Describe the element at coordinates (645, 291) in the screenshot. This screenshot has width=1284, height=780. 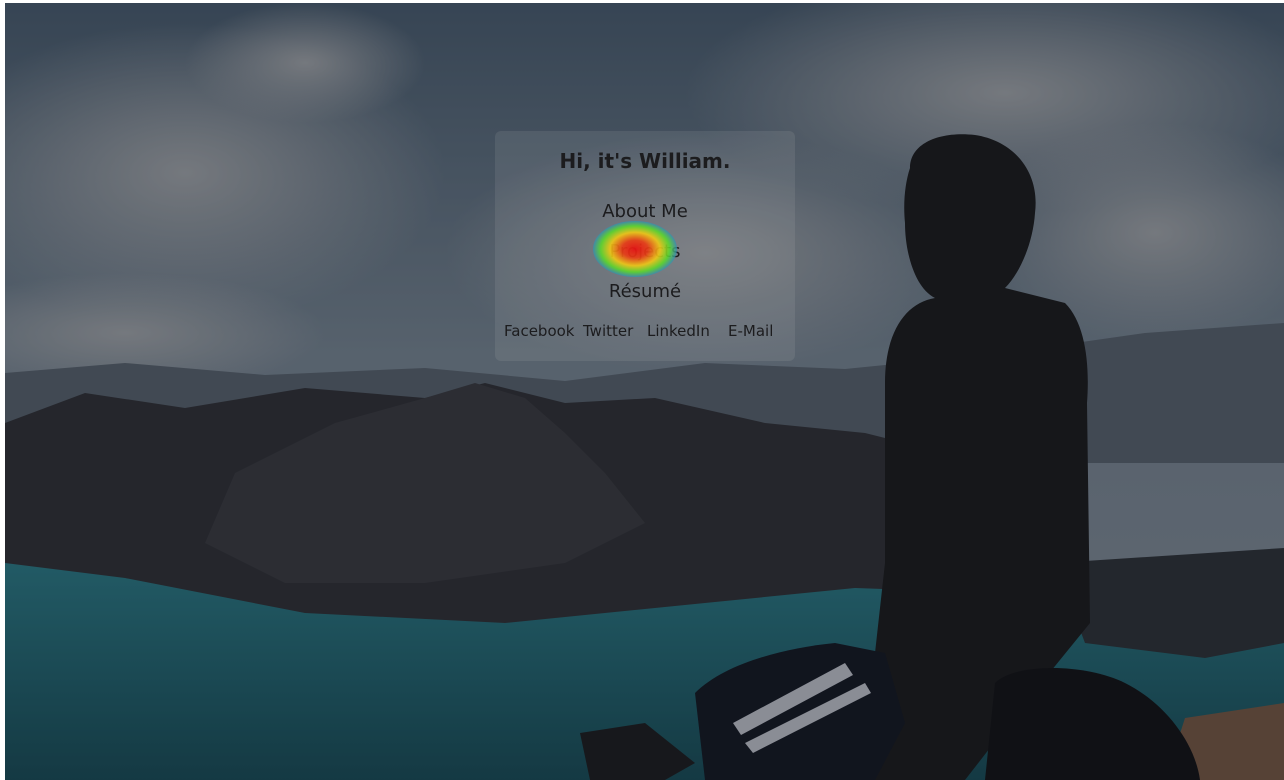
I see `nav-link-resume: Résumé` at that location.